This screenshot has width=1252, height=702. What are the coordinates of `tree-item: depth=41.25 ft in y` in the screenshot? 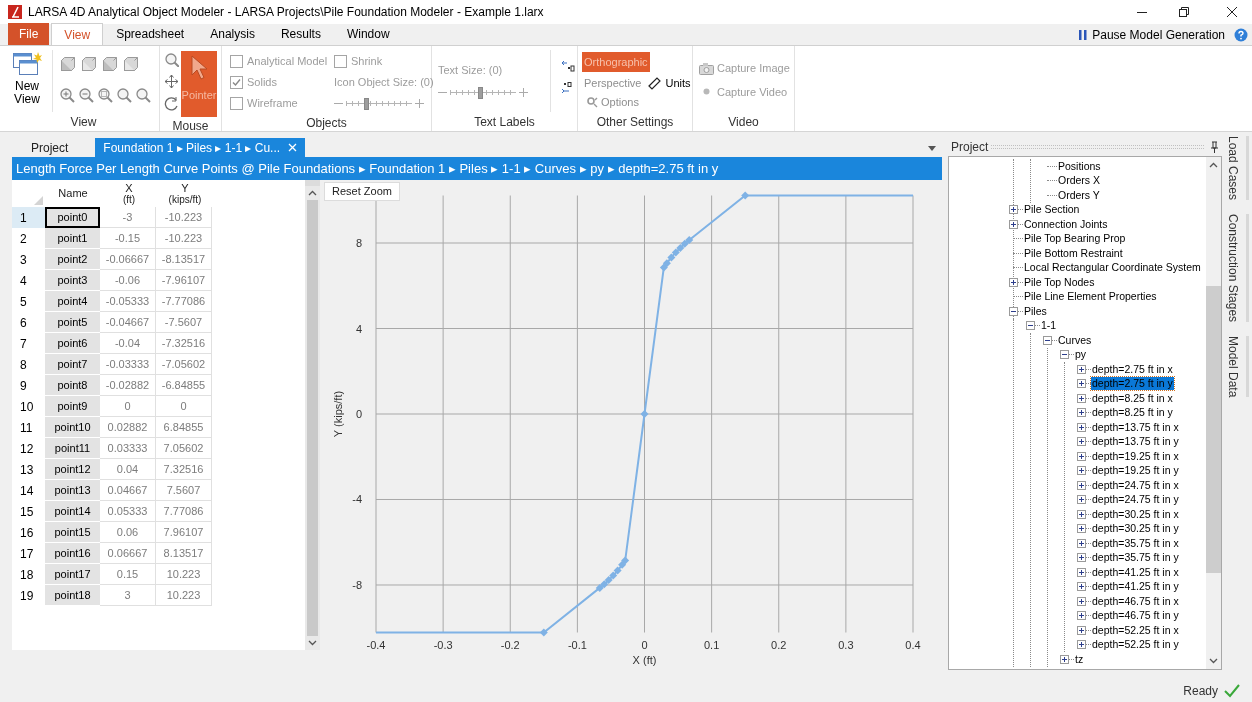 It's located at (1135, 587).